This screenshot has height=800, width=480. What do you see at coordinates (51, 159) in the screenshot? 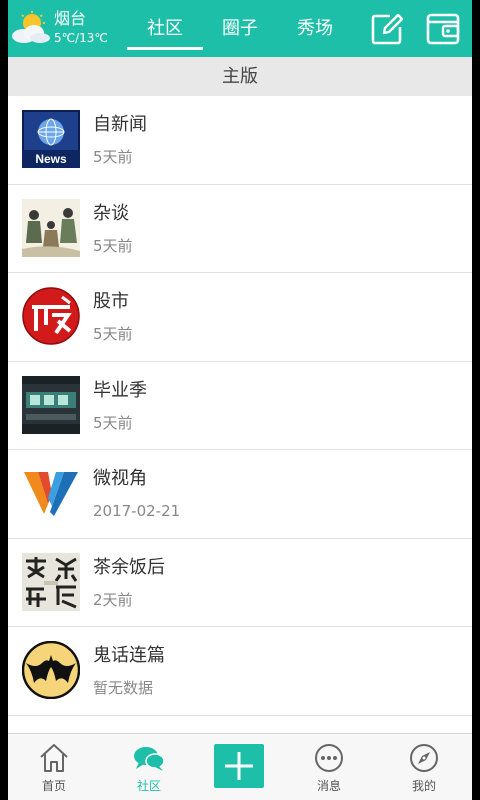
I see `svg-text: News` at bounding box center [51, 159].